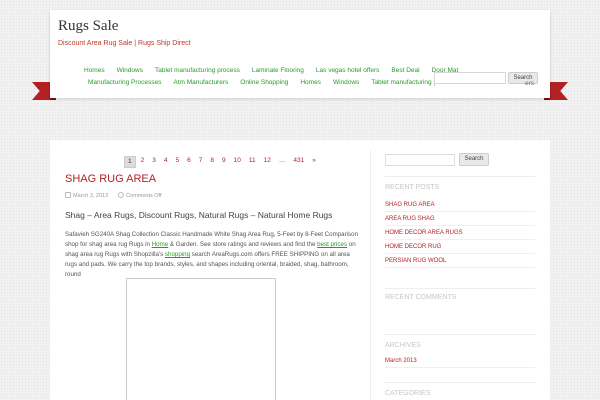 The width and height of the screenshot is (600, 400). Describe the element at coordinates (88, 26) in the screenshot. I see `site-title: Rugs Sale` at that location.